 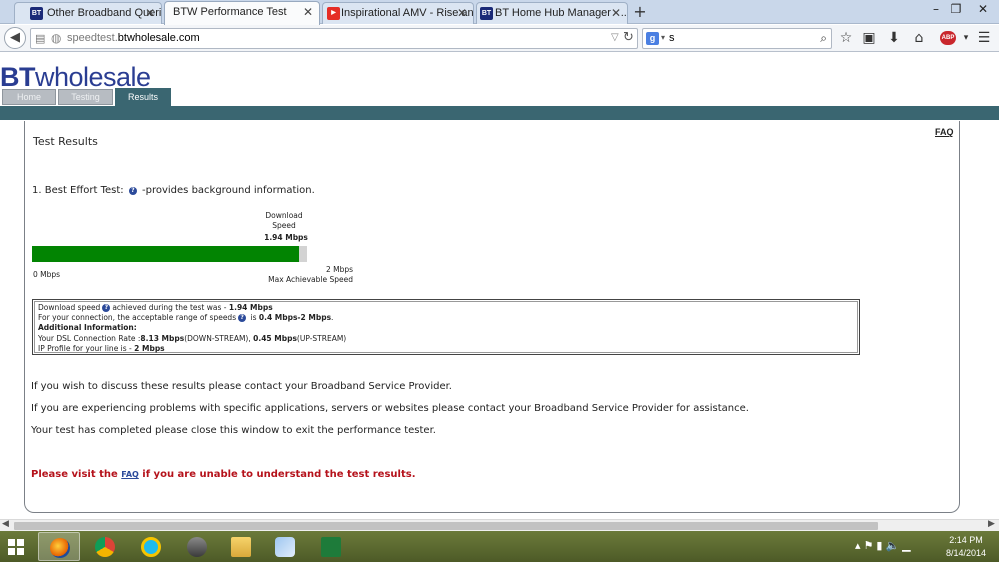 What do you see at coordinates (870, 545) in the screenshot?
I see `flag-icon: ⚑` at bounding box center [870, 545].